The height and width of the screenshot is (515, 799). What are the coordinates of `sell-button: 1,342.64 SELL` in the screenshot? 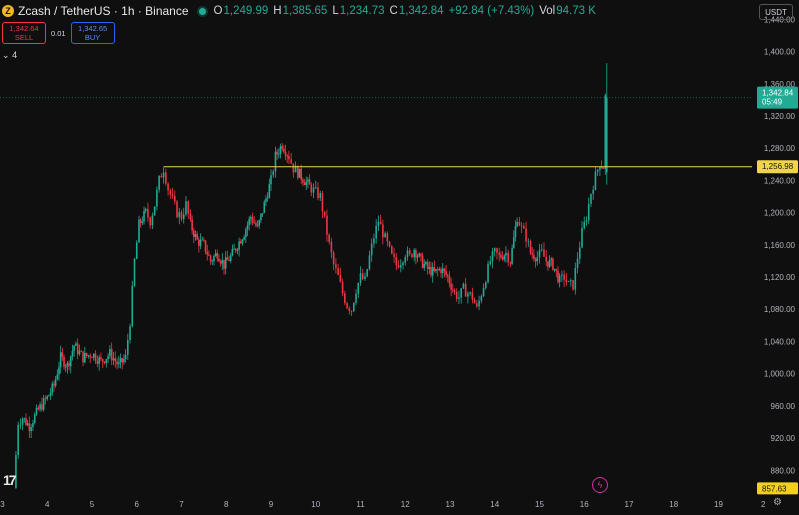 It's located at (24, 33).